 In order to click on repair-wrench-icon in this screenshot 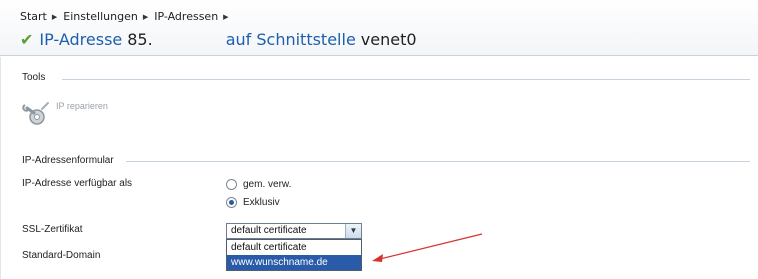, I will do `click(35, 113)`.